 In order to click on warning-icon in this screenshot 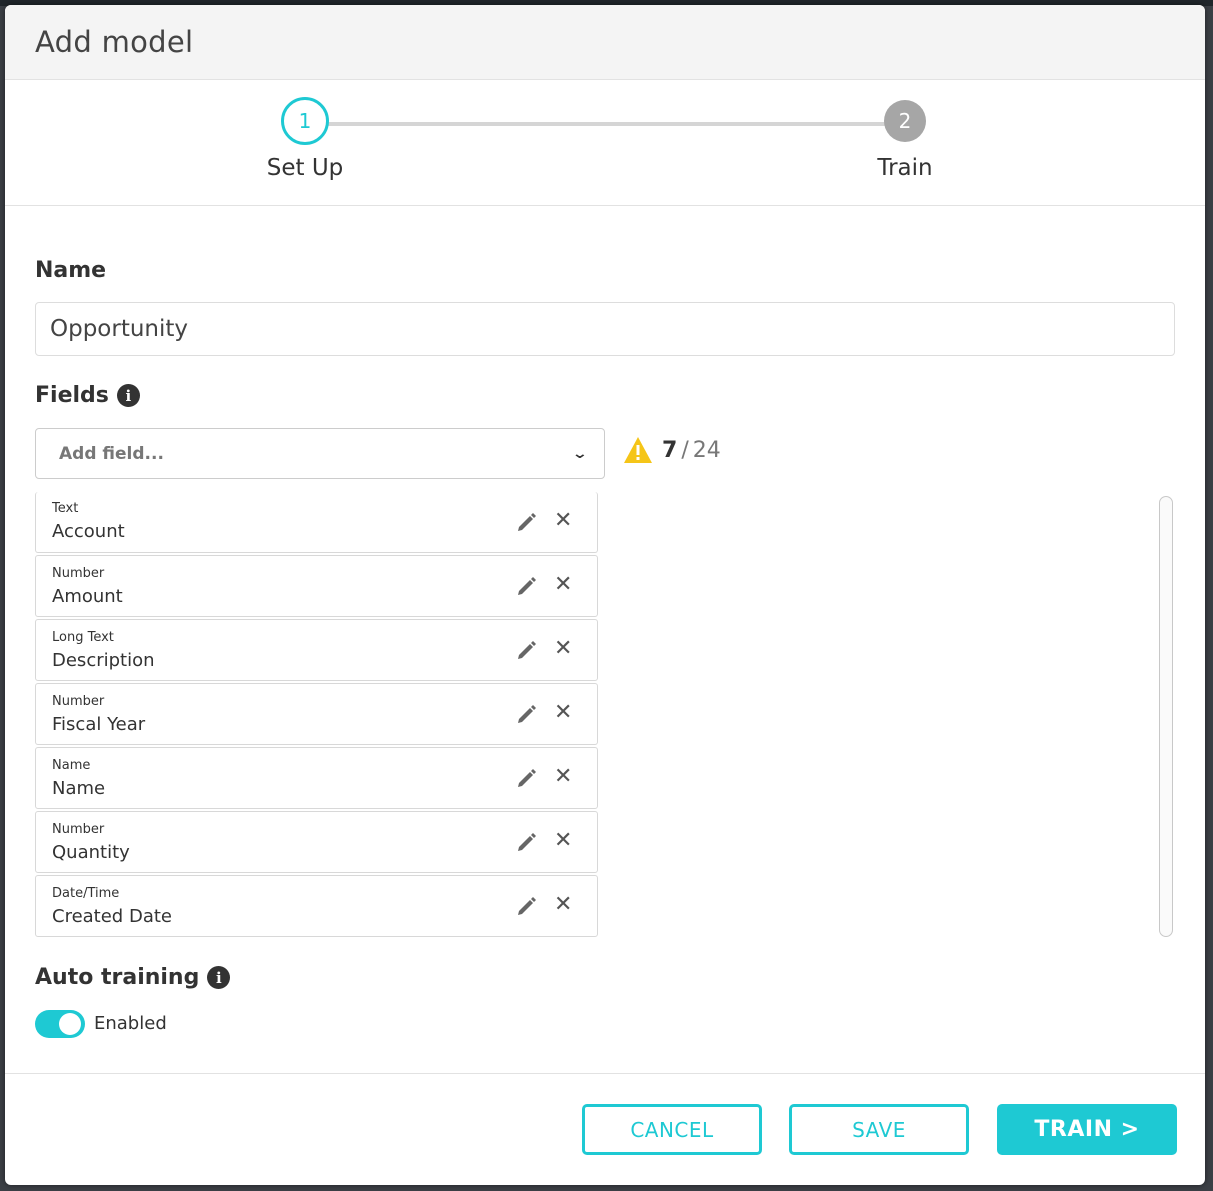, I will do `click(638, 450)`.